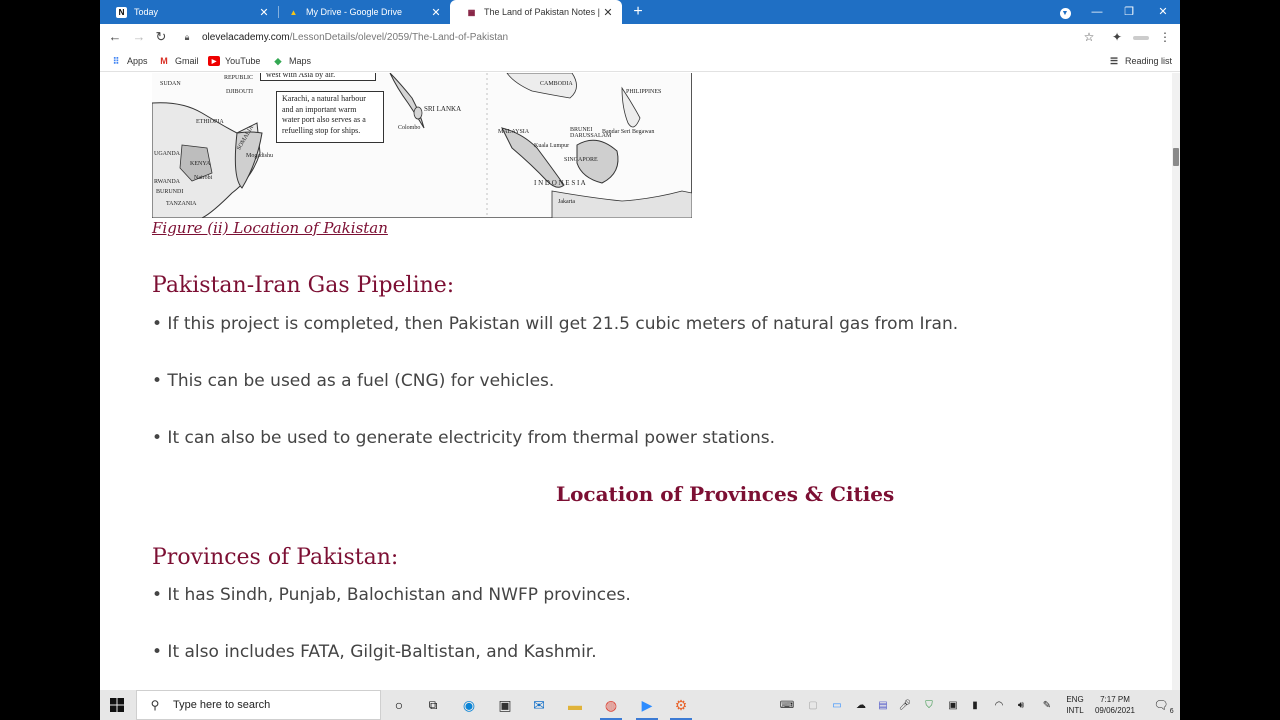  I want to click on gmail-icon: M, so click(164, 61).